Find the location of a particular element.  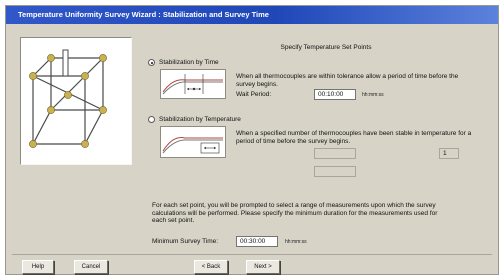

stabilization-time-label: Stabilization by Time is located at coordinates (189, 62).